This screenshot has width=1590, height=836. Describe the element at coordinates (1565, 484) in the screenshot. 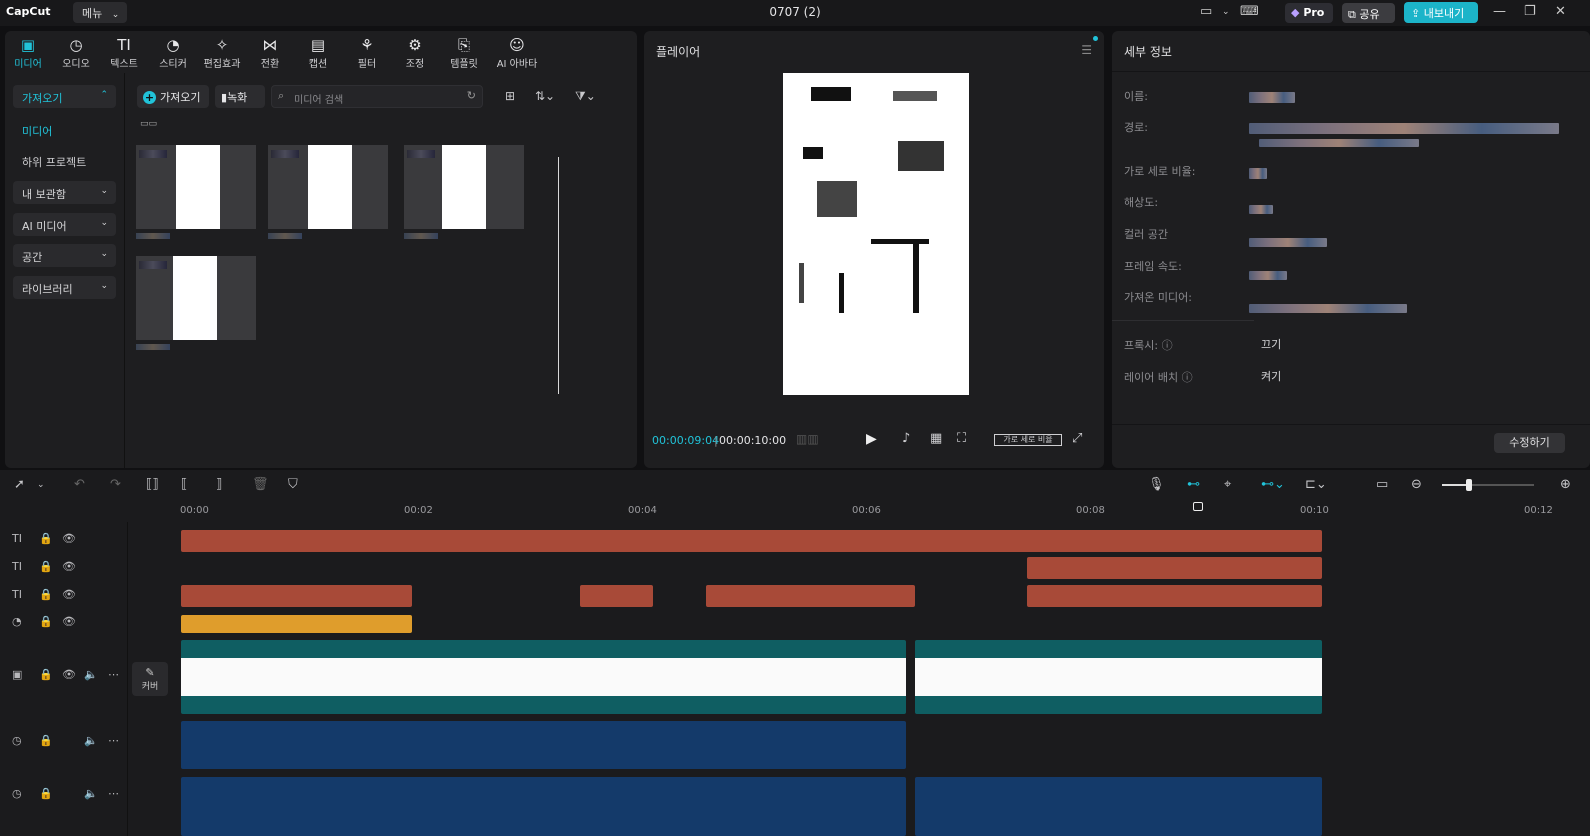

I see `zoom-in-icon: ⊕` at that location.